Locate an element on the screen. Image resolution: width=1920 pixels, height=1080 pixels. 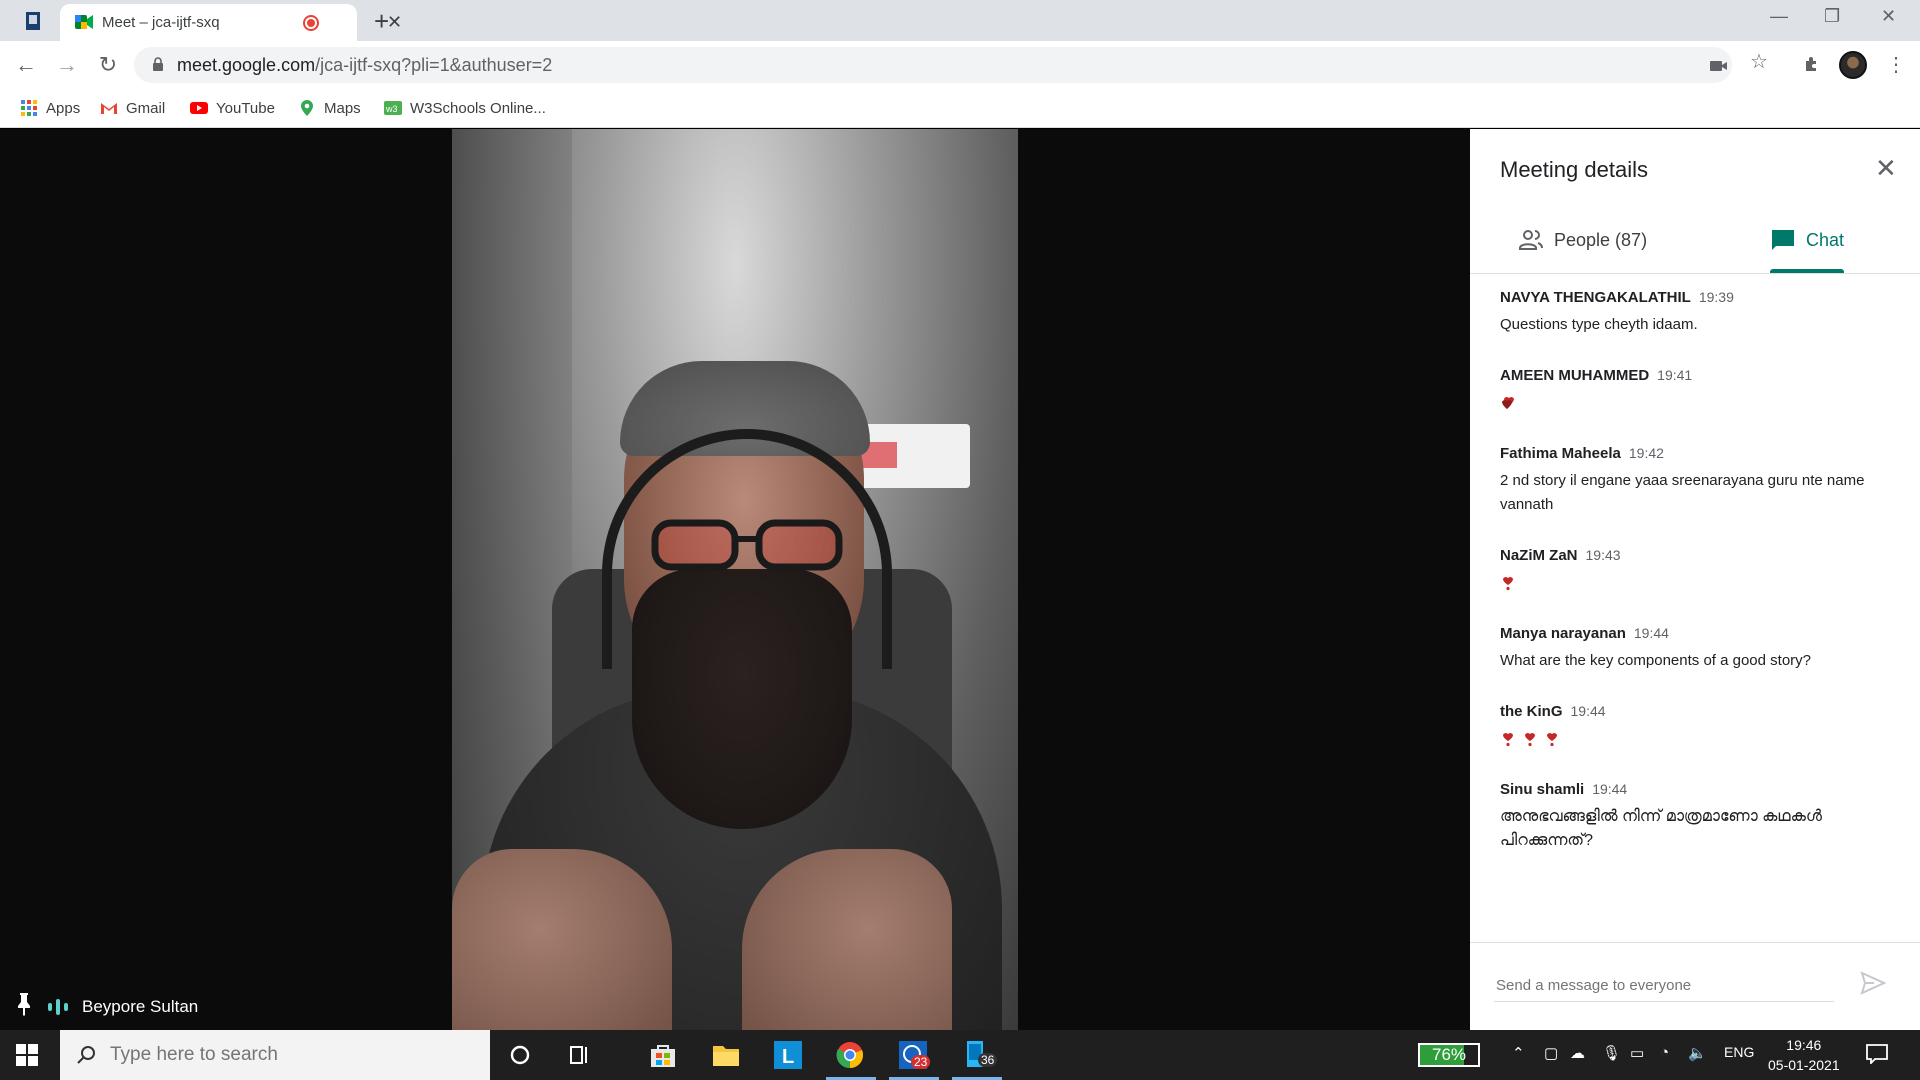
video-background-sign is located at coordinates (911, 456).